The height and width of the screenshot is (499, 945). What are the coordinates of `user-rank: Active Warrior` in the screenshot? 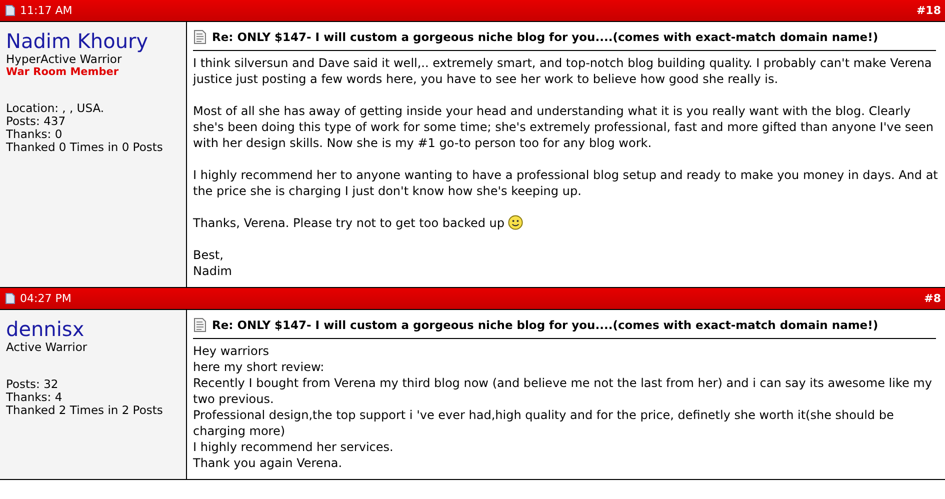 It's located at (47, 347).